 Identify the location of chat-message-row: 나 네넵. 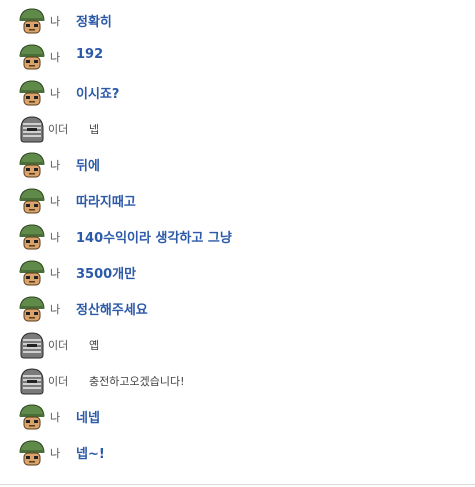
(237, 416).